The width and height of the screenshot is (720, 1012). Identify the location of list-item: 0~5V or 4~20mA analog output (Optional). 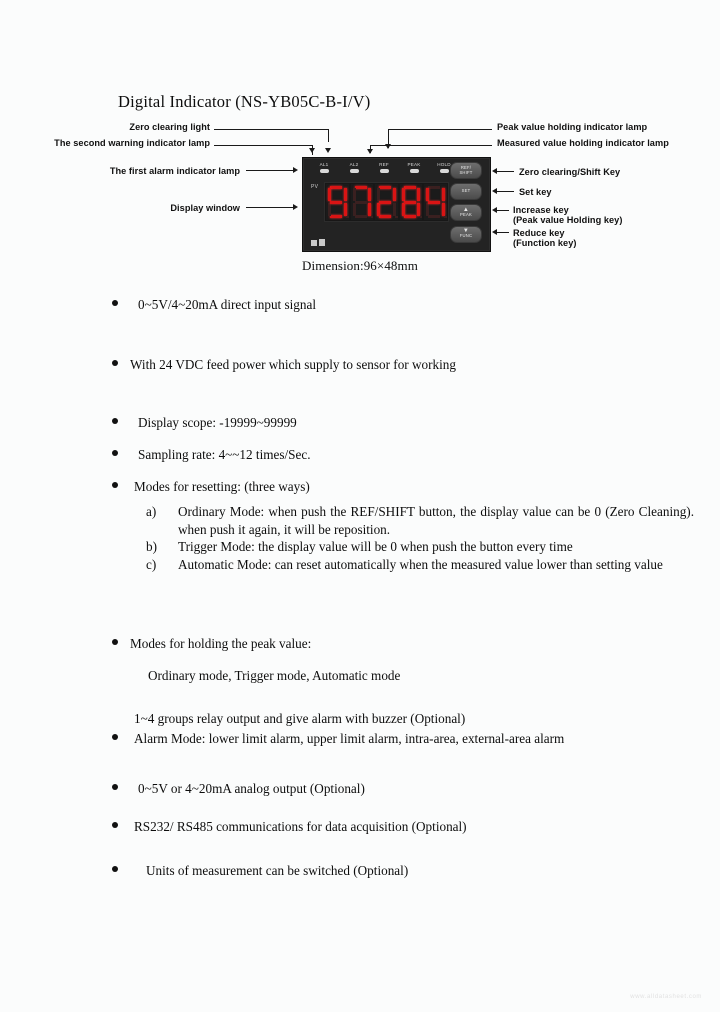
(238, 789).